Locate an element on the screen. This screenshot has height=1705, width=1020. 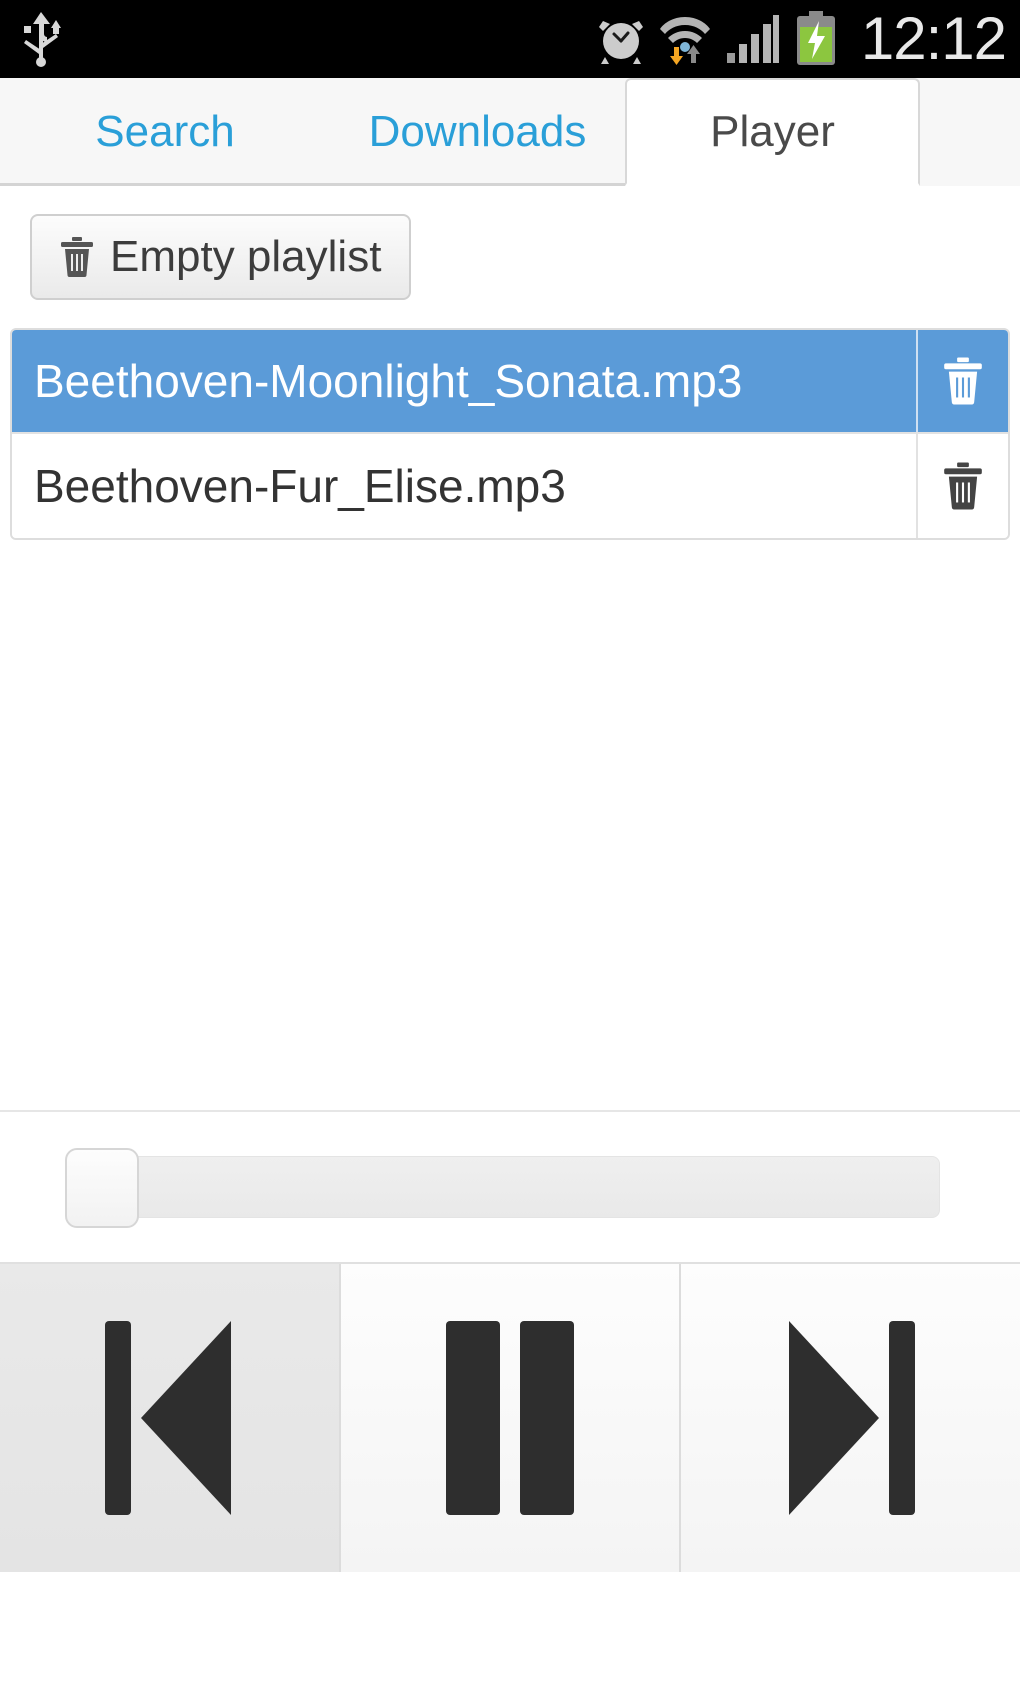
next-button is located at coordinates (850, 1418).